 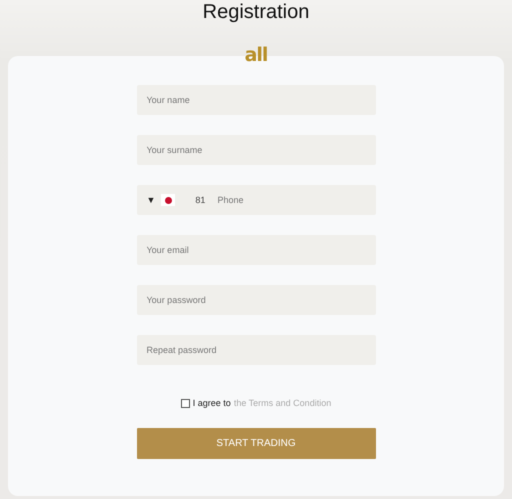 What do you see at coordinates (256, 12) in the screenshot?
I see `page-title: Registration` at bounding box center [256, 12].